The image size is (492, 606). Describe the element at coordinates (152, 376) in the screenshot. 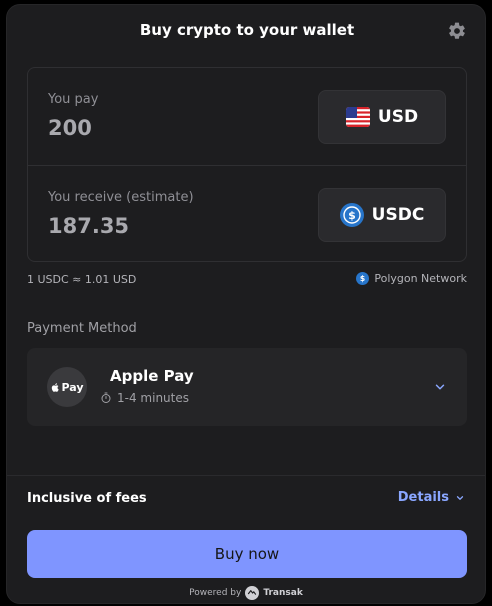

I see `payment-method-name: Apple Pay` at that location.